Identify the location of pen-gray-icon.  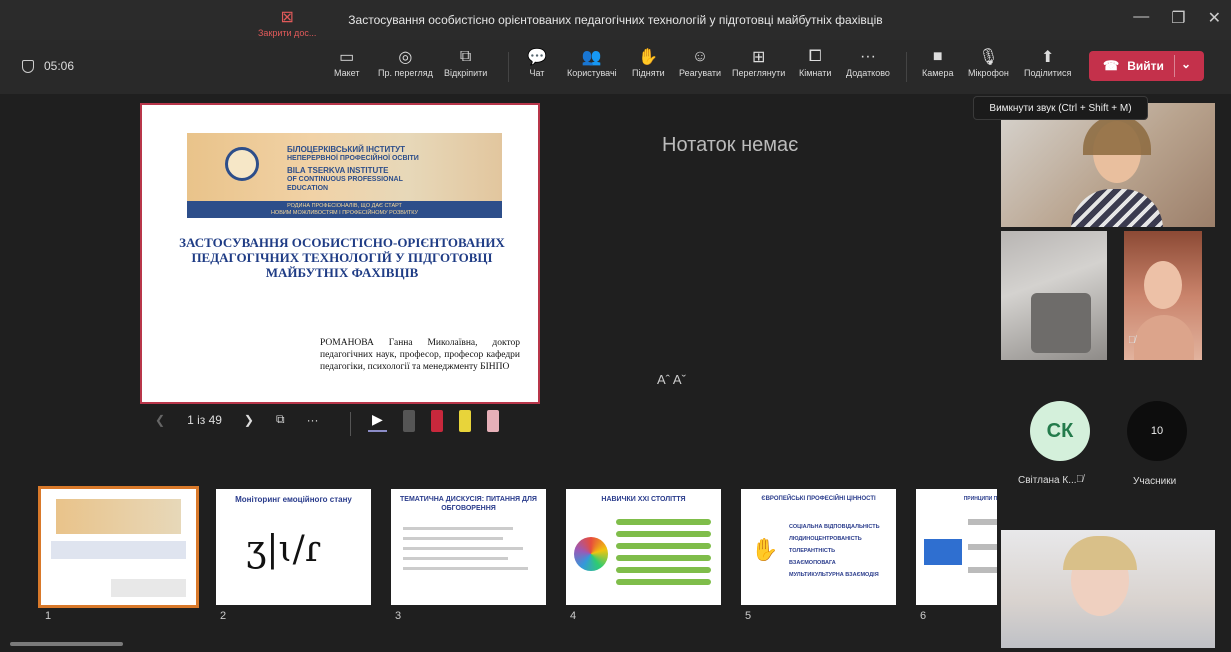
(408, 421).